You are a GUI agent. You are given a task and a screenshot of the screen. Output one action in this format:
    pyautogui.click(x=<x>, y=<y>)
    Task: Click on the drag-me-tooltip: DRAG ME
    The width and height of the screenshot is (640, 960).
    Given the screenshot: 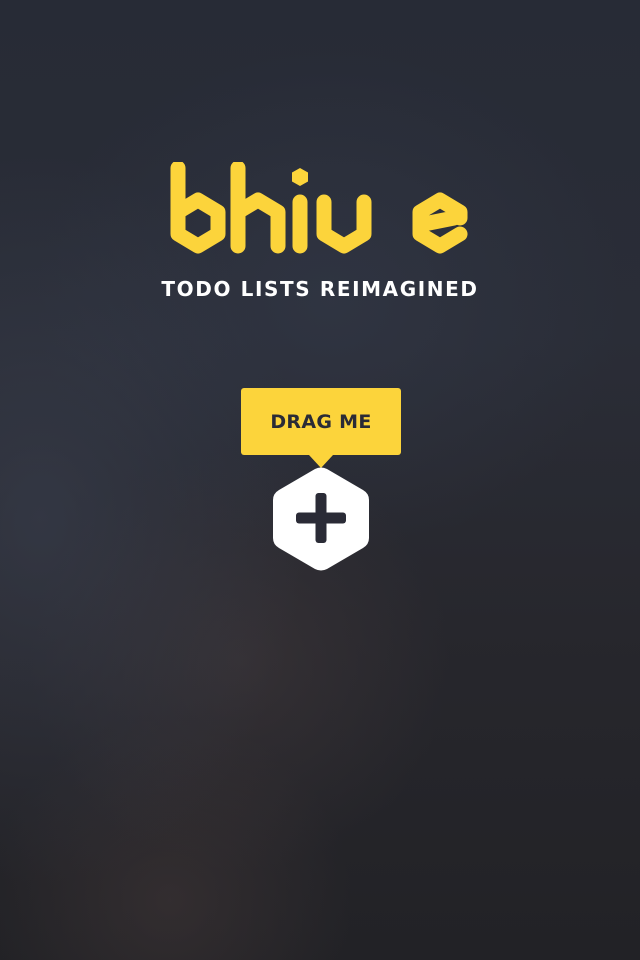 What is the action you would take?
    pyautogui.click(x=321, y=421)
    